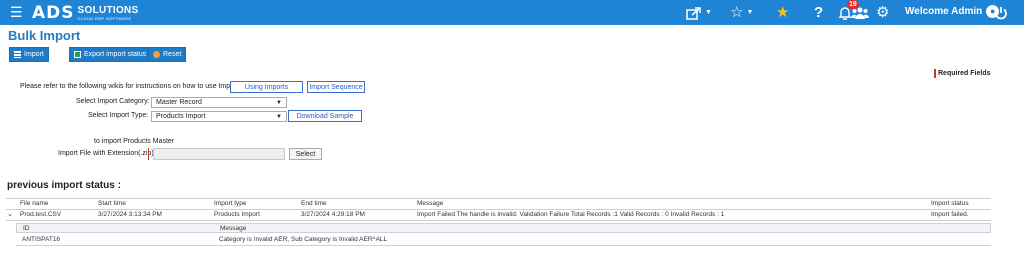  What do you see at coordinates (181, 116) in the screenshot?
I see `import-type-value: Products Import` at bounding box center [181, 116].